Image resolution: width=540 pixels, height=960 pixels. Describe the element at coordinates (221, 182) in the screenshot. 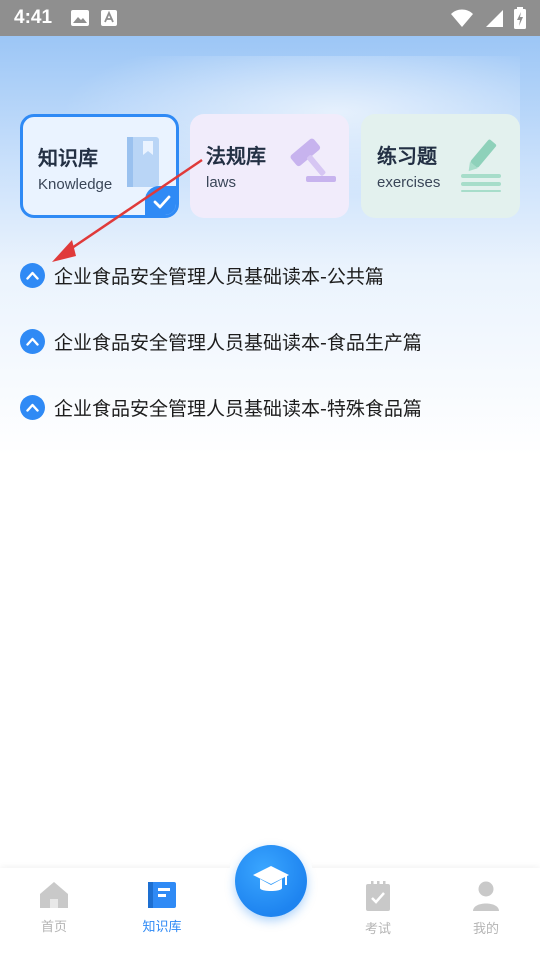

I see `card-subtitle: laws` at that location.